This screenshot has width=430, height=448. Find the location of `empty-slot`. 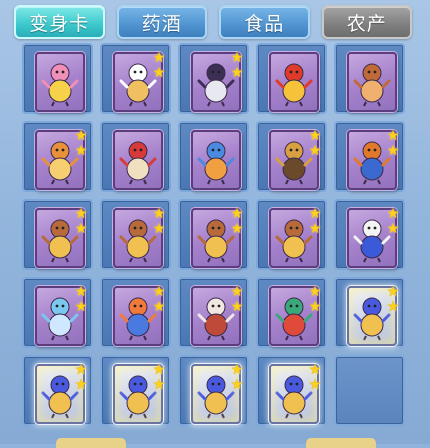

empty-slot is located at coordinates (369, 390).